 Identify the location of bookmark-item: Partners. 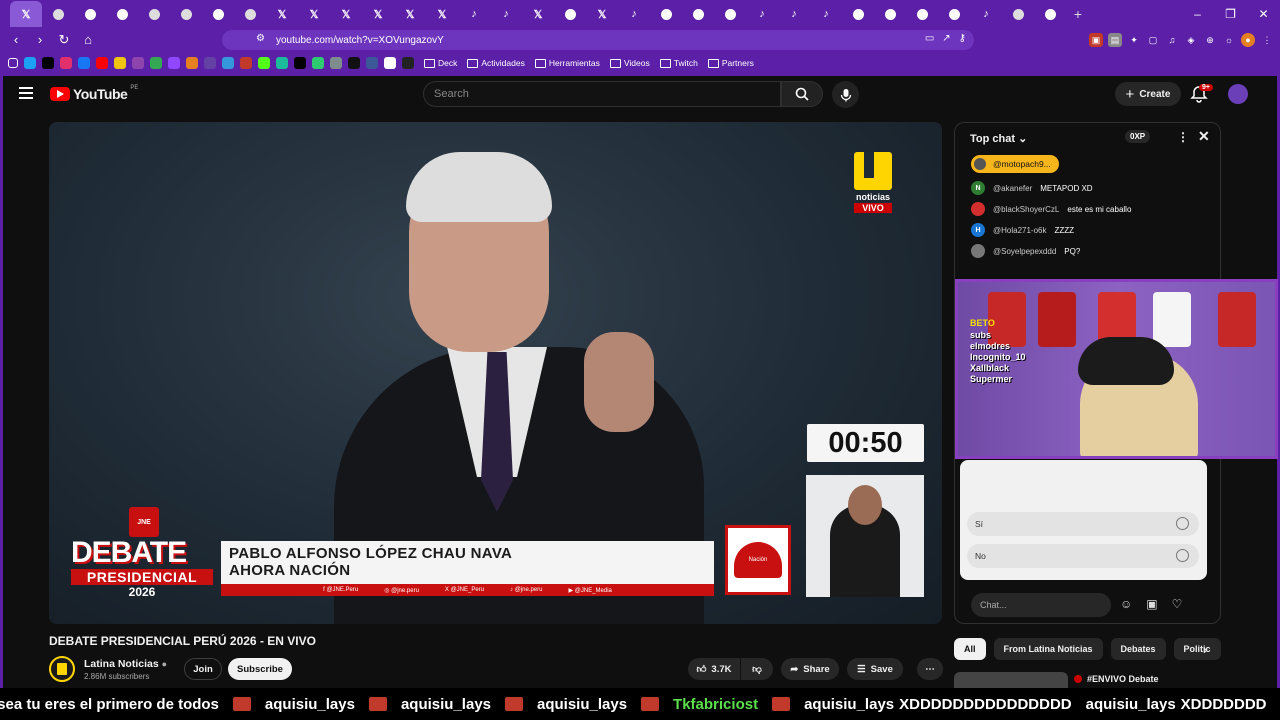
(730, 63).